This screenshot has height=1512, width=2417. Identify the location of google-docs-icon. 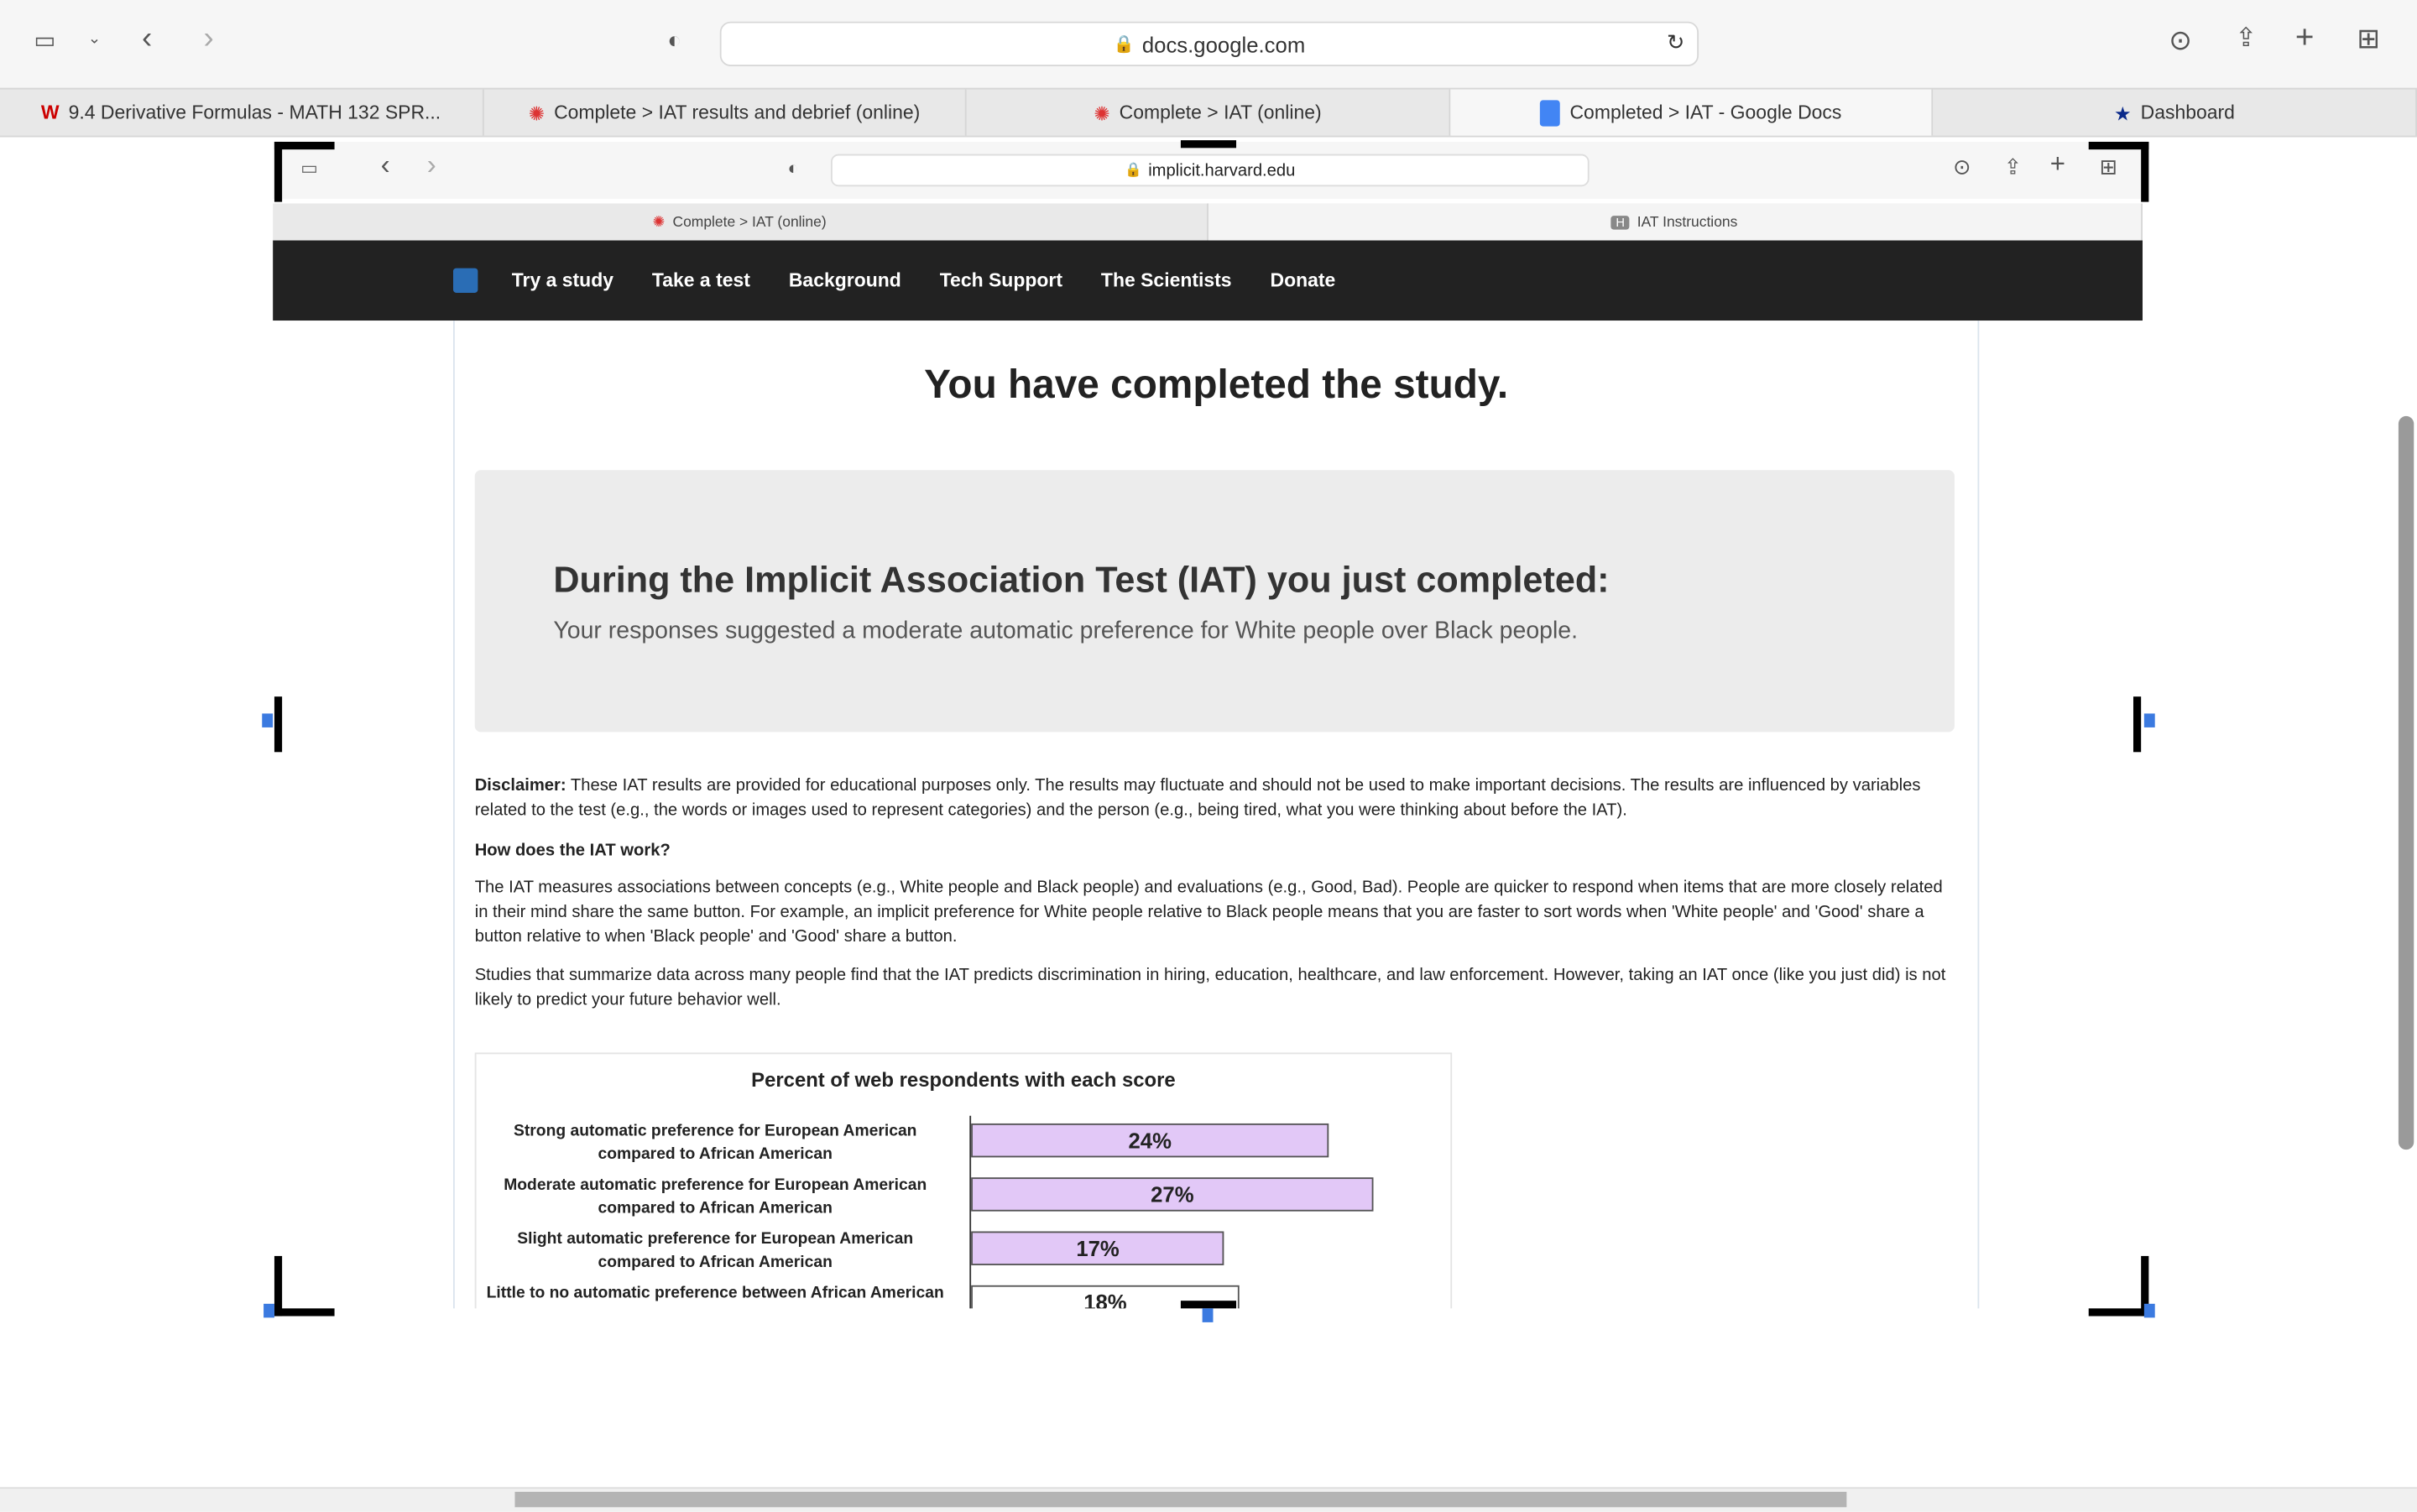
(1550, 113).